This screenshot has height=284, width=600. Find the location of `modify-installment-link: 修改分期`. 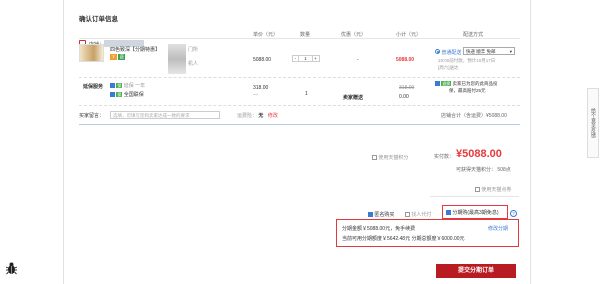

modify-installment-link: 修改分期 is located at coordinates (498, 228).